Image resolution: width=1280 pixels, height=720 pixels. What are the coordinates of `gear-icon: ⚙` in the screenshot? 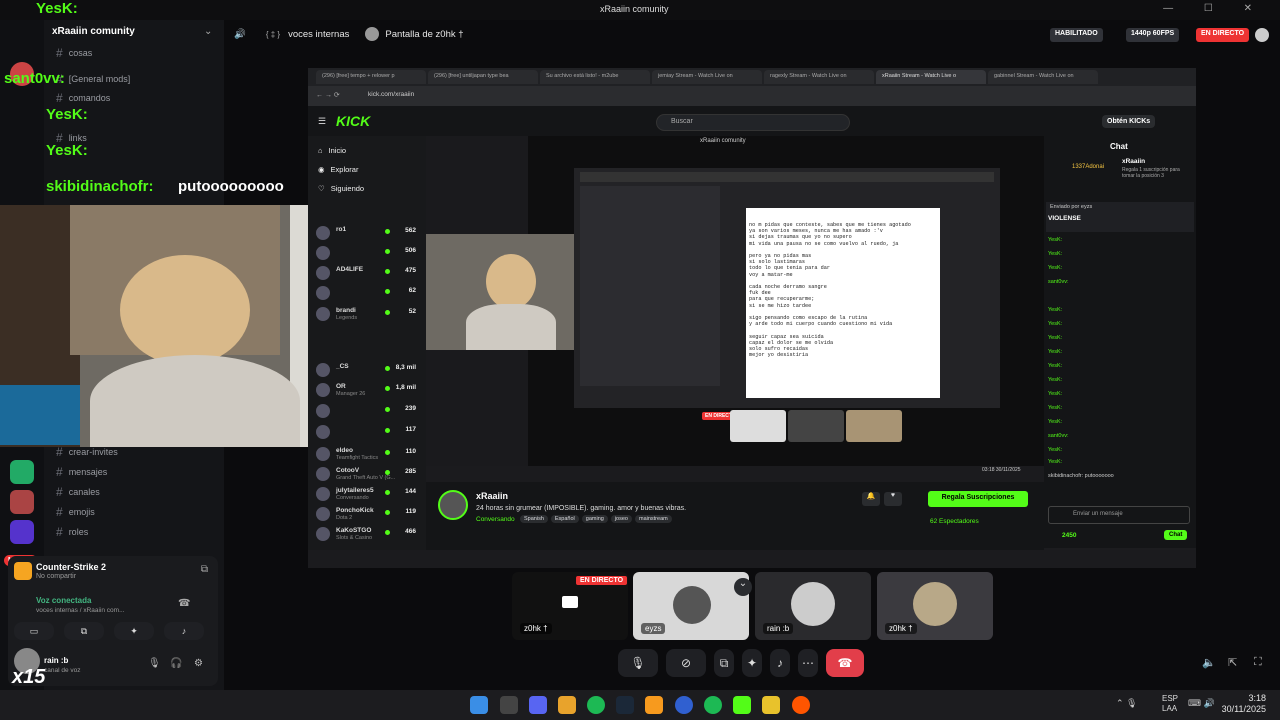 It's located at (198, 663).